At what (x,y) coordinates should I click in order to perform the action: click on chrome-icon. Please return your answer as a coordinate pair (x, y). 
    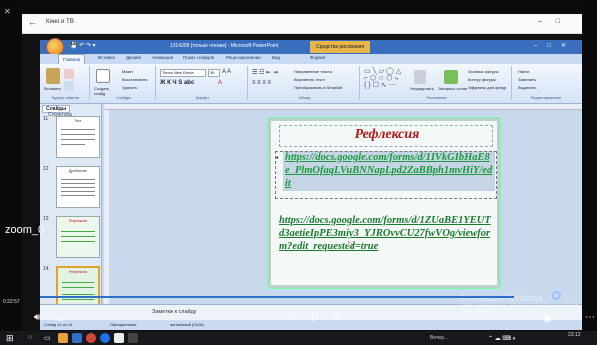
    Looking at the image, I should click on (105, 338).